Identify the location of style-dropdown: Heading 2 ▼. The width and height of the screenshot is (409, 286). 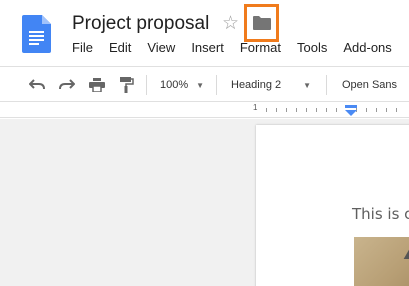
(271, 85).